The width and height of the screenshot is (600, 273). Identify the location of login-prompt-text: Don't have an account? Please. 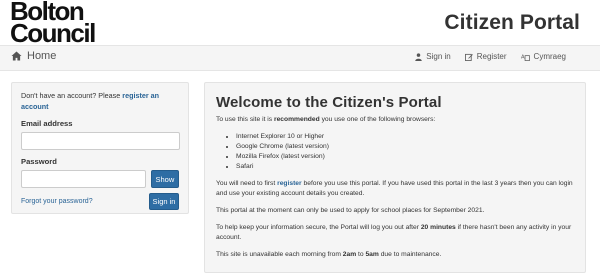
(71, 95).